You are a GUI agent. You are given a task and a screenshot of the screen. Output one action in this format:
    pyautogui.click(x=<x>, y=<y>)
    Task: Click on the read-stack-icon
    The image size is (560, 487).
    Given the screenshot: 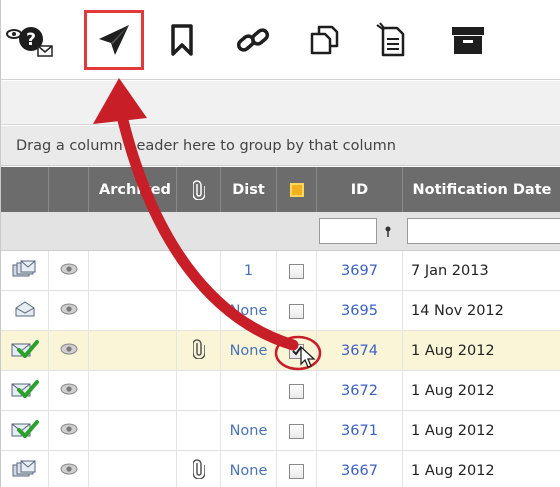 What is the action you would take?
    pyautogui.click(x=25, y=271)
    